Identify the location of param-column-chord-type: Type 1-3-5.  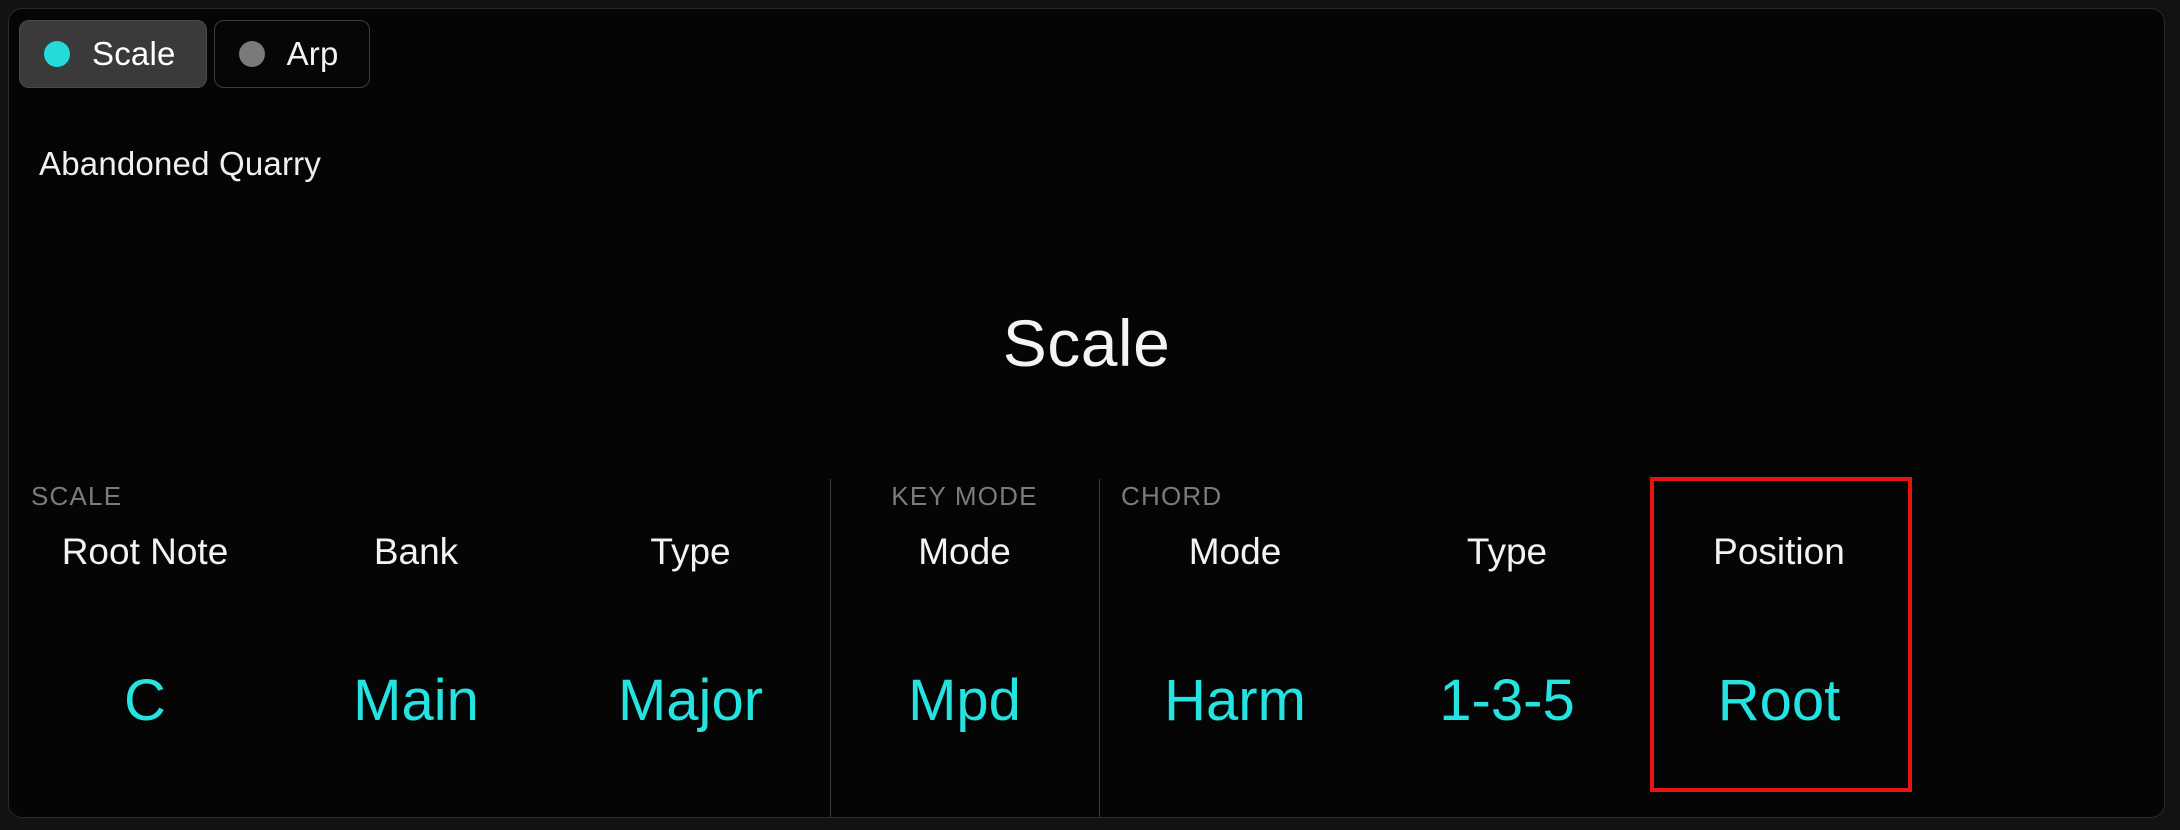
(1507, 644).